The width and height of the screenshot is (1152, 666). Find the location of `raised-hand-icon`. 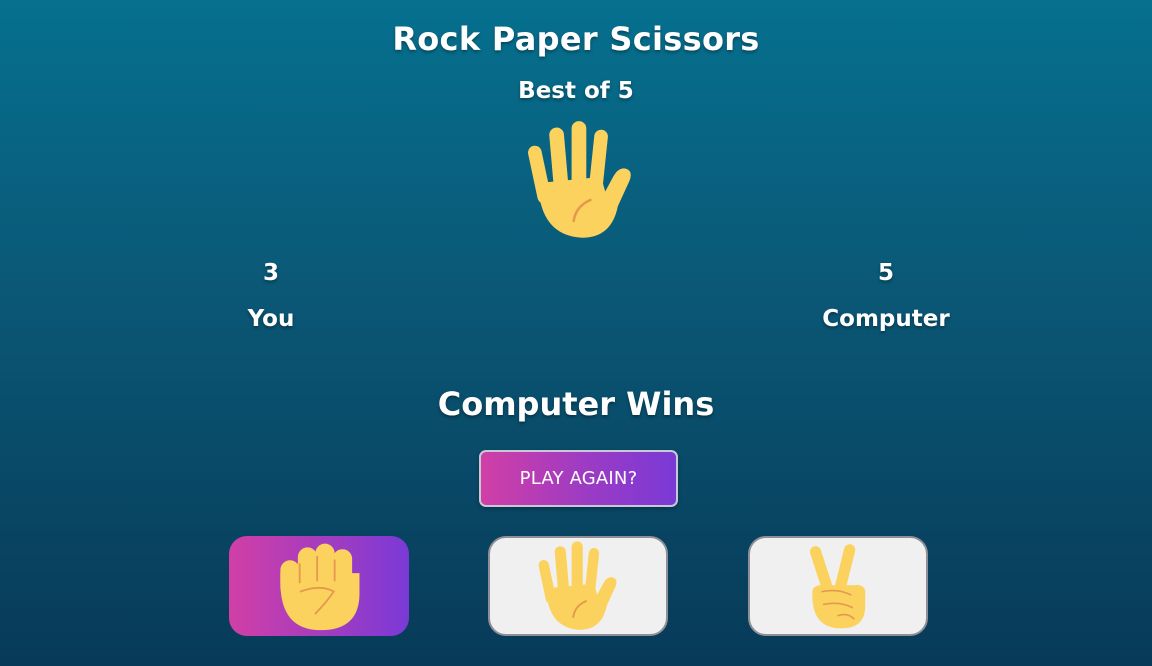

raised-hand-icon is located at coordinates (578, 586).